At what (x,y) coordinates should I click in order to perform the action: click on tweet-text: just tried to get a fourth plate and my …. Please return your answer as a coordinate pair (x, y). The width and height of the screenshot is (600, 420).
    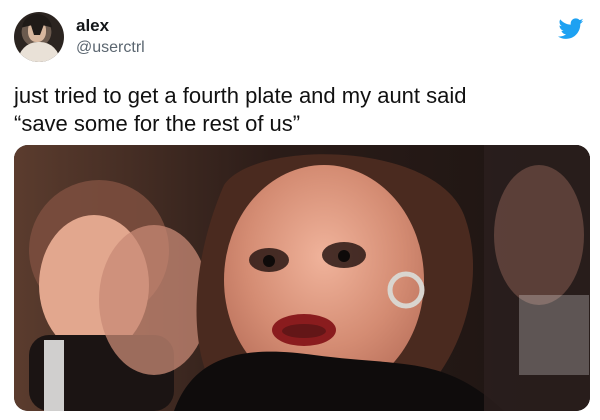
    Looking at the image, I should click on (300, 110).